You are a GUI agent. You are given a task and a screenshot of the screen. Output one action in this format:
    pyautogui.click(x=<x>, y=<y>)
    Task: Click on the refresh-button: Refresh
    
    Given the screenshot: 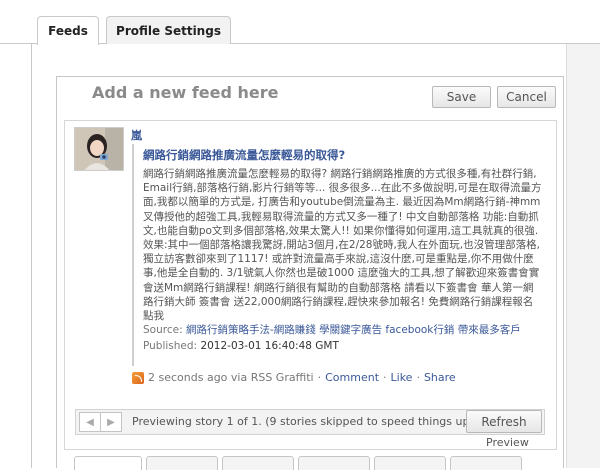 What is the action you would take?
    pyautogui.click(x=504, y=421)
    